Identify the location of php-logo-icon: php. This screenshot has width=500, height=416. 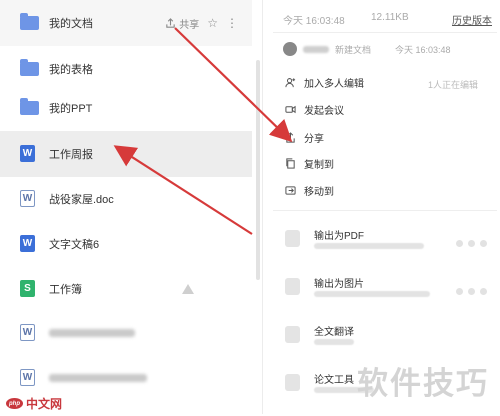
(14, 403).